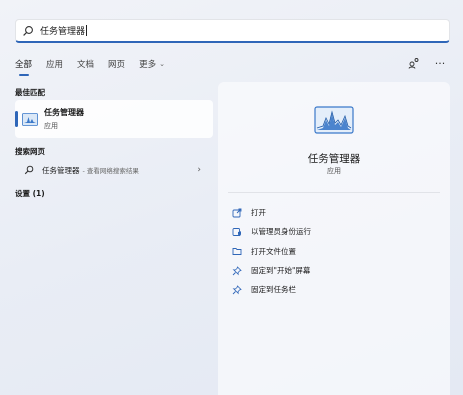 The height and width of the screenshot is (395, 463). What do you see at coordinates (334, 120) in the screenshot?
I see `task-manager-large-icon` at bounding box center [334, 120].